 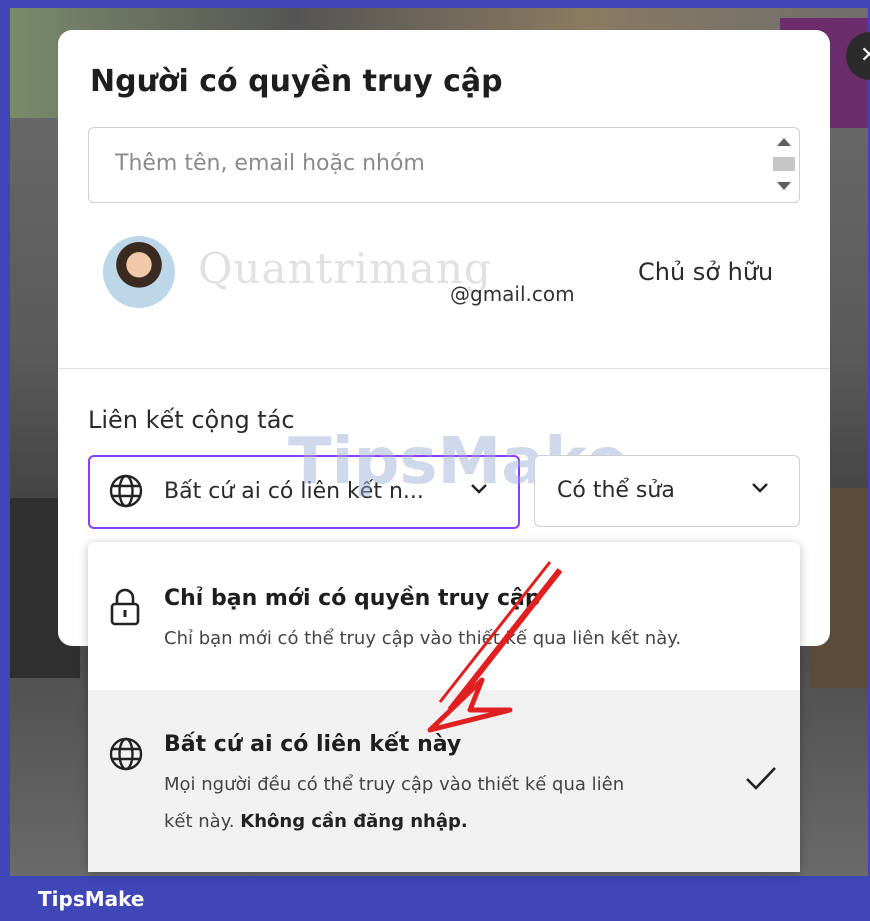 What do you see at coordinates (91, 899) in the screenshot?
I see `footer-brand: TipsMake` at bounding box center [91, 899].